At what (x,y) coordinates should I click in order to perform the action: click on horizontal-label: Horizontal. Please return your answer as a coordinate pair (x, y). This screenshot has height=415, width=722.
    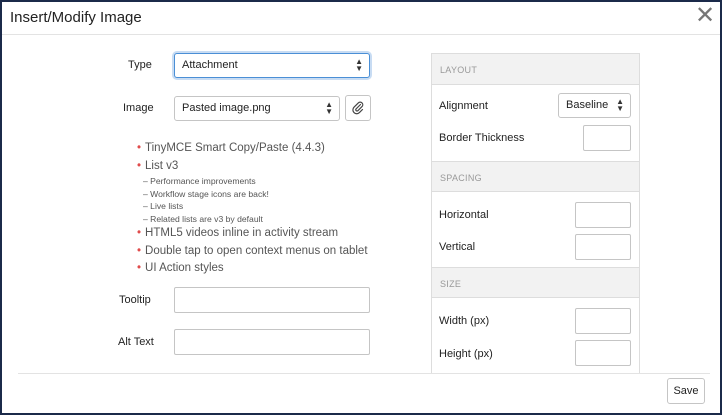
    Looking at the image, I should click on (464, 215).